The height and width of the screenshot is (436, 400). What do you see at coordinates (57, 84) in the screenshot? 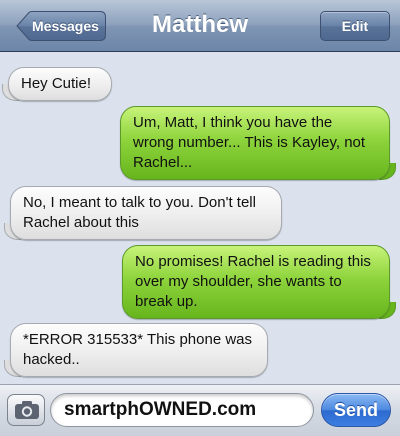
I see `incoming-message: Hey Cutie!` at bounding box center [57, 84].